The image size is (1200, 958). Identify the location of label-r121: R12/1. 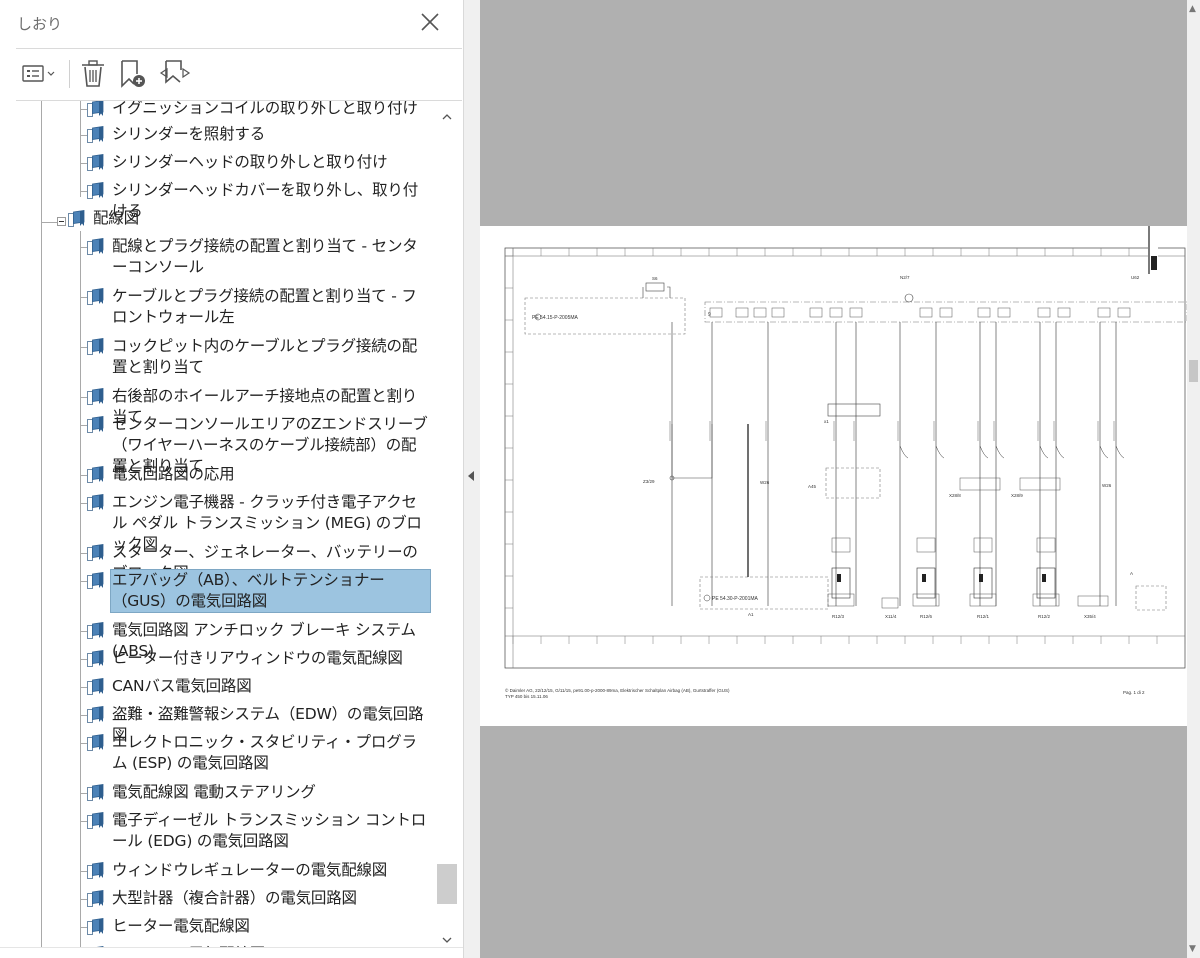
(983, 616).